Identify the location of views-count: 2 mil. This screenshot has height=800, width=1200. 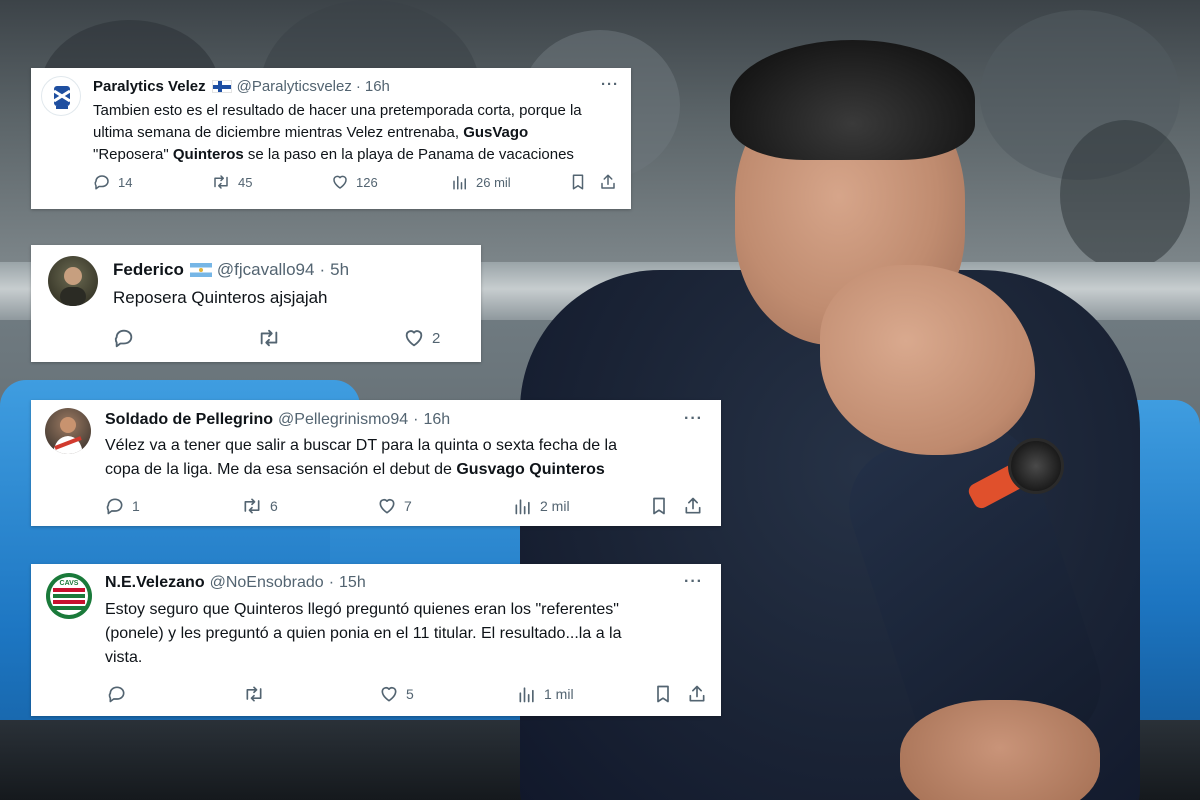
(555, 506).